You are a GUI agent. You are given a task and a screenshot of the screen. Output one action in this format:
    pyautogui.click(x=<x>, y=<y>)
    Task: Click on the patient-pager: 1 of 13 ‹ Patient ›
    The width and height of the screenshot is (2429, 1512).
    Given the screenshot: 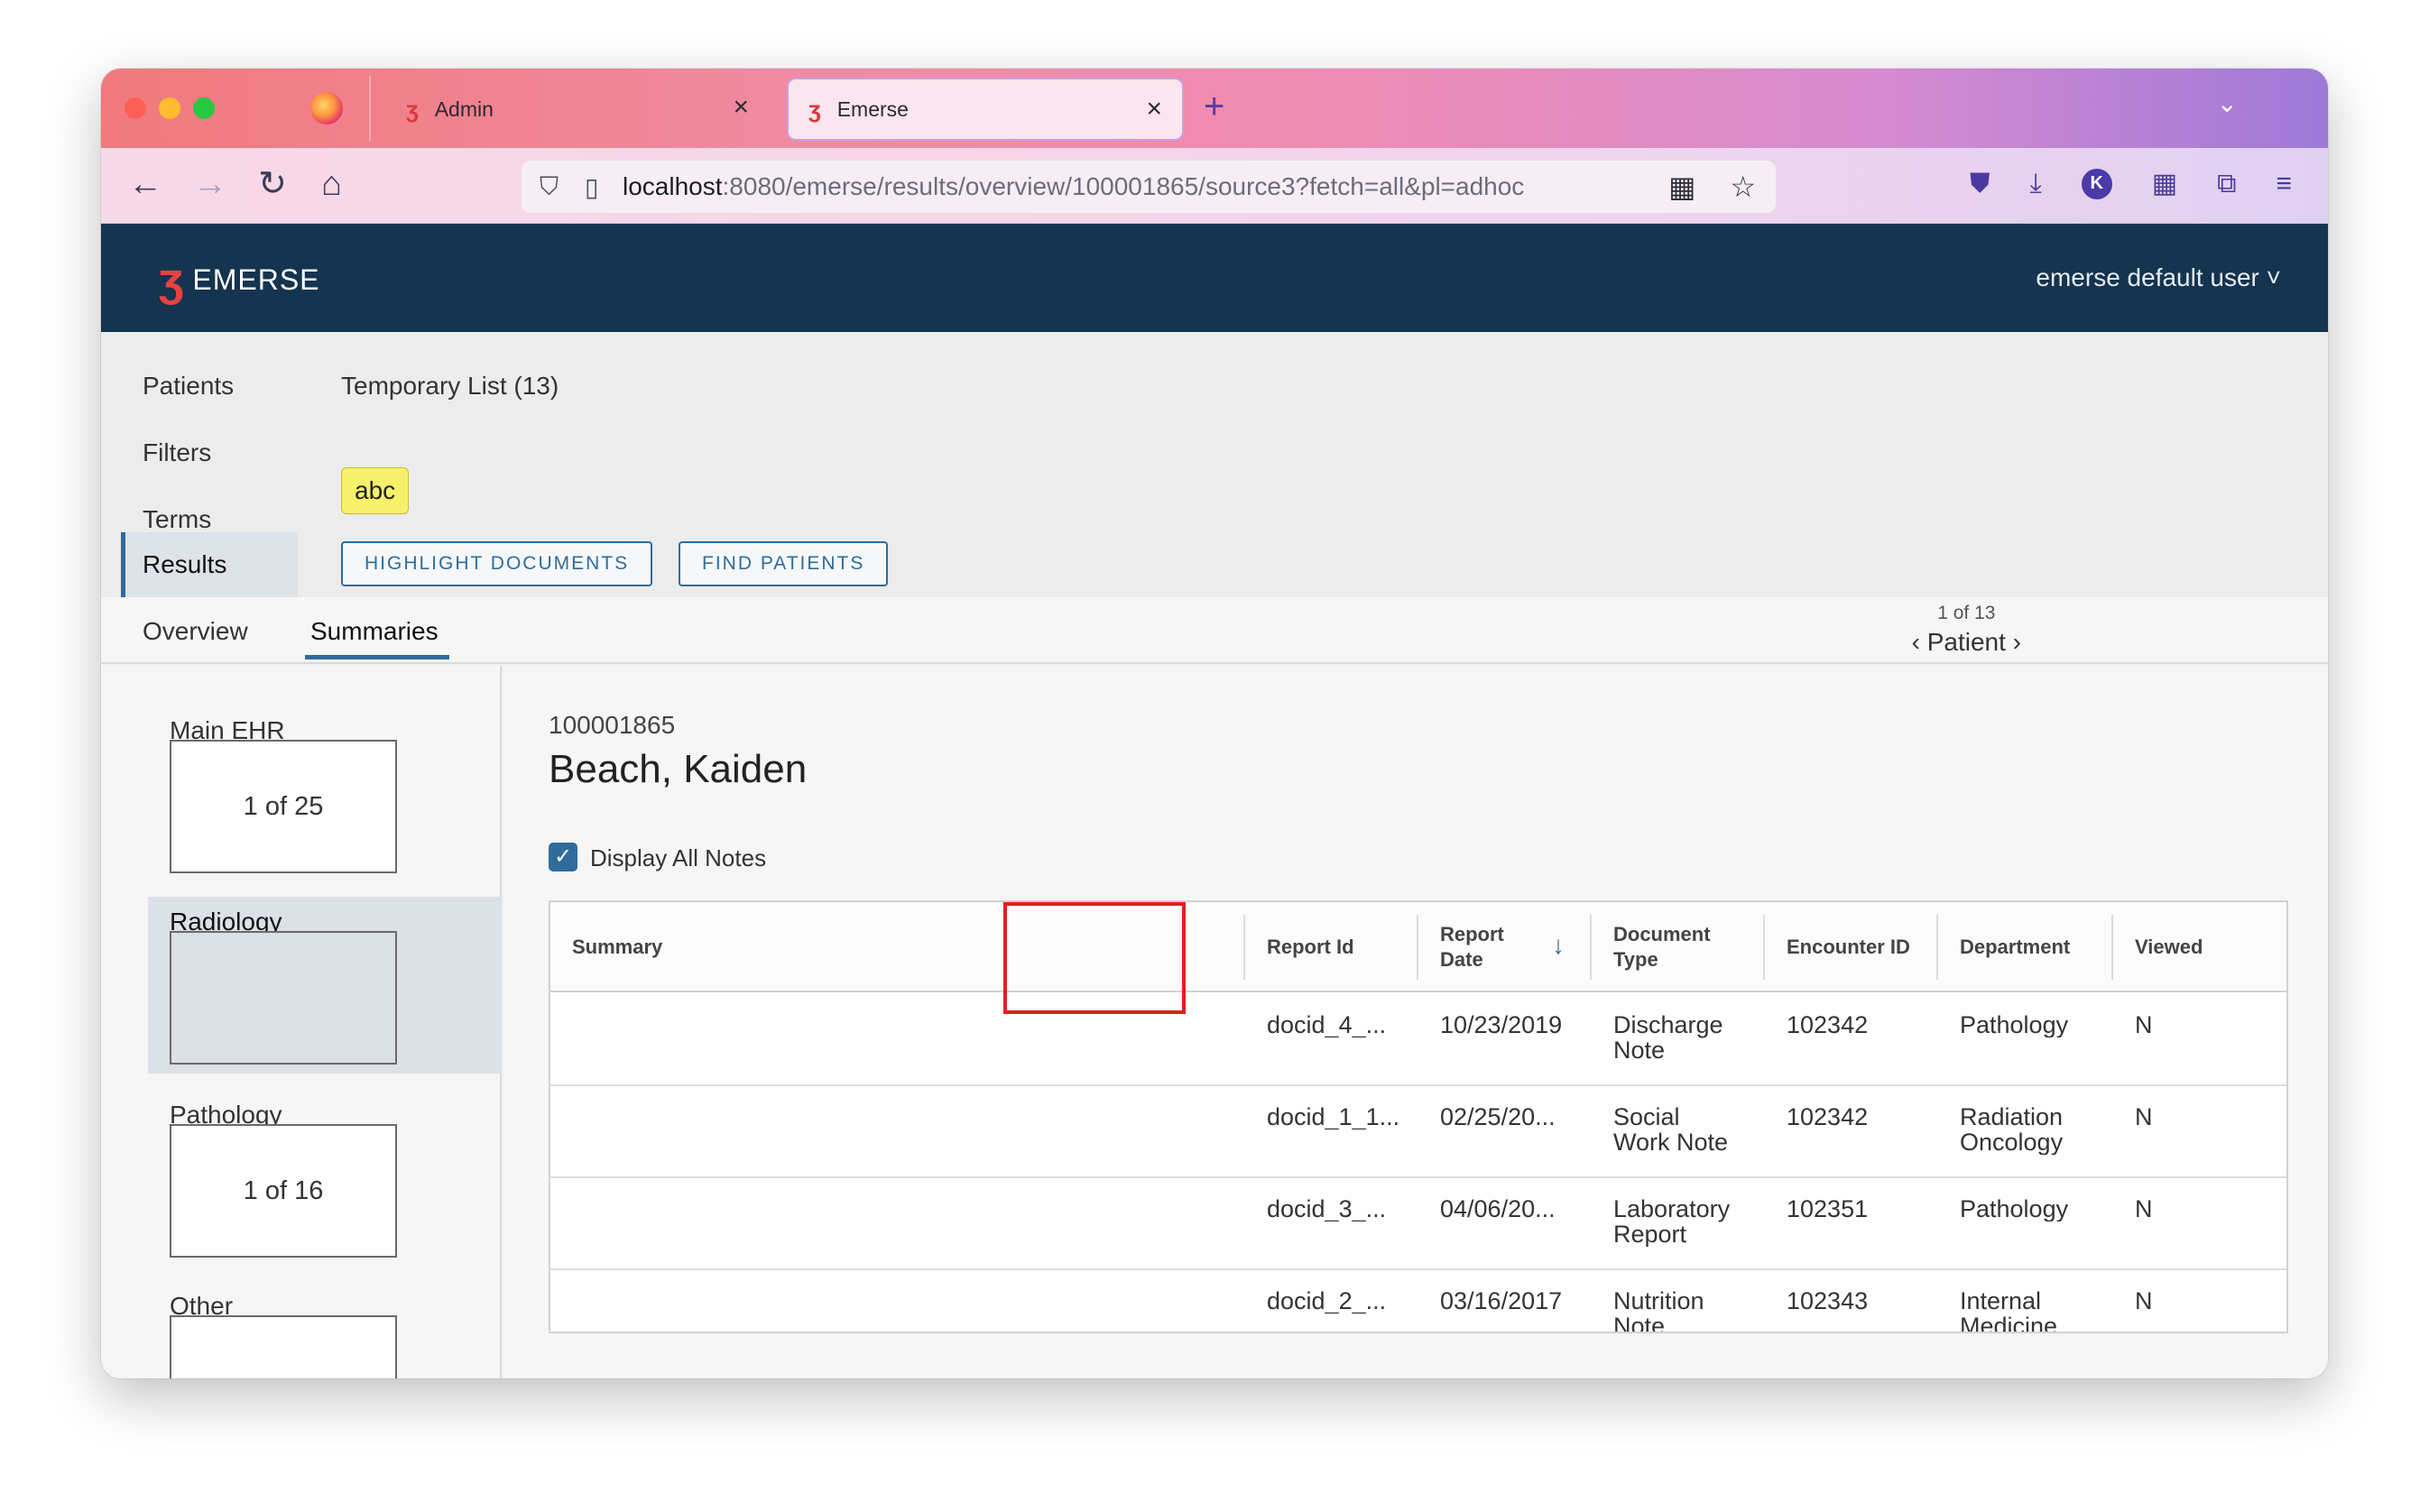 What is the action you would take?
    pyautogui.click(x=1966, y=630)
    